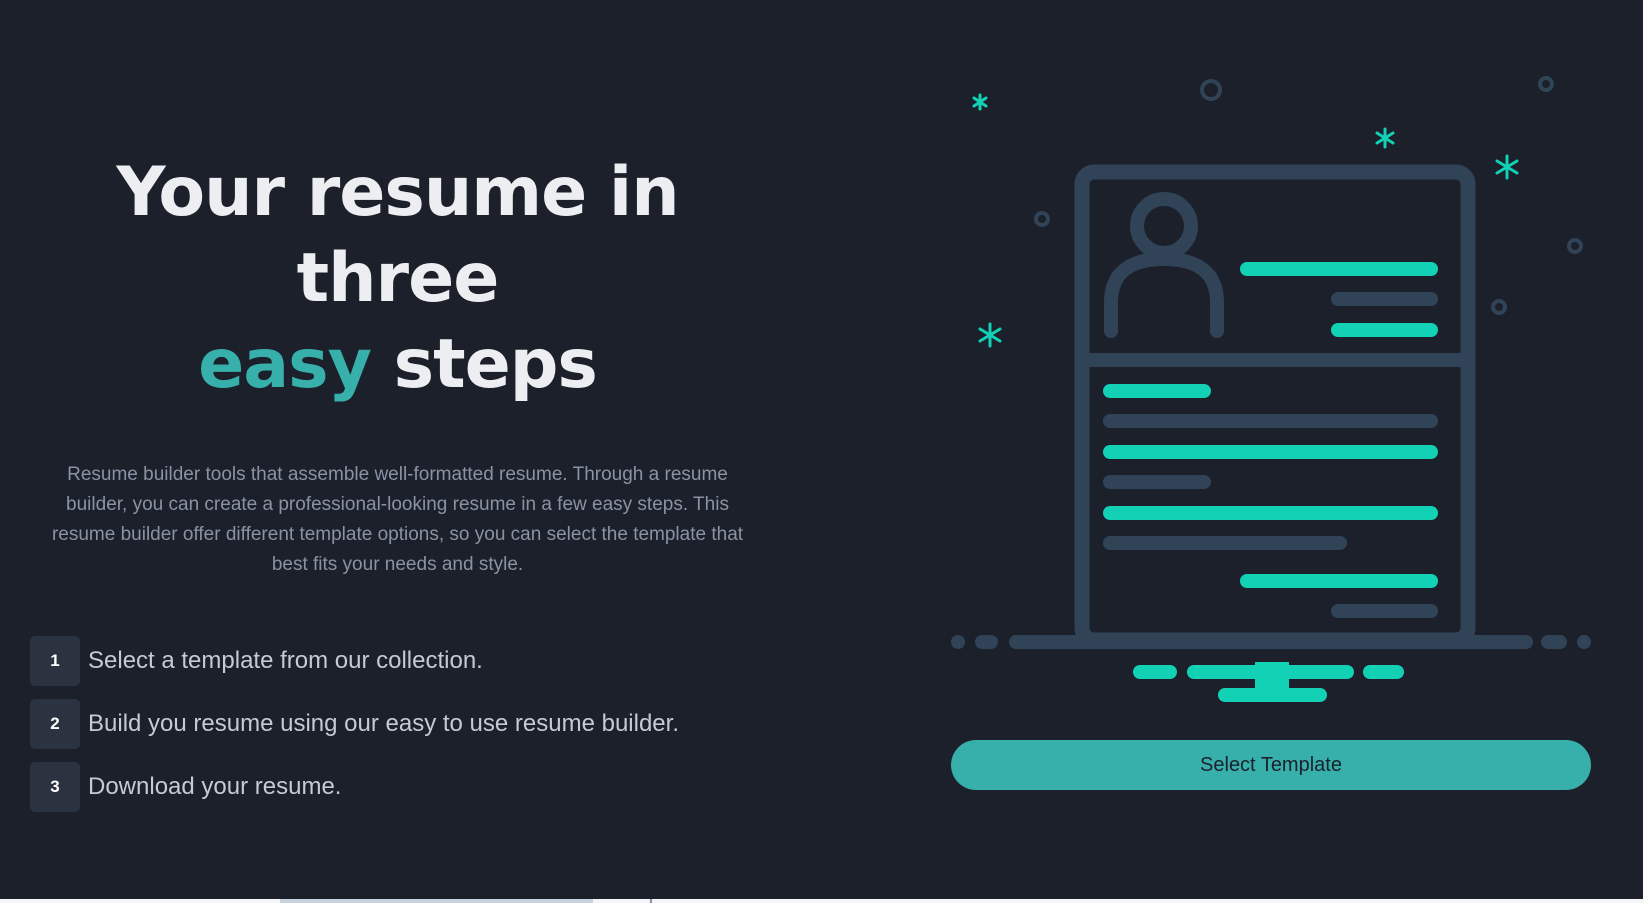 Image resolution: width=1643 pixels, height=903 pixels. What do you see at coordinates (495, 364) in the screenshot?
I see `title-line-2-rest: steps` at bounding box center [495, 364].